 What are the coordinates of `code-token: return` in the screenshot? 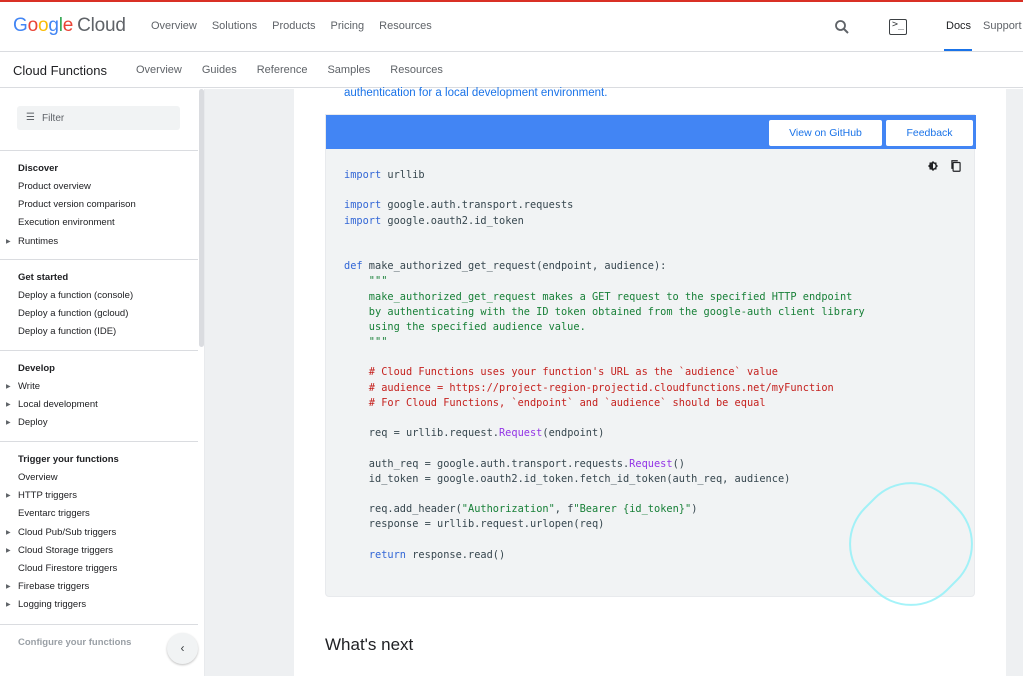 It's located at (387, 554).